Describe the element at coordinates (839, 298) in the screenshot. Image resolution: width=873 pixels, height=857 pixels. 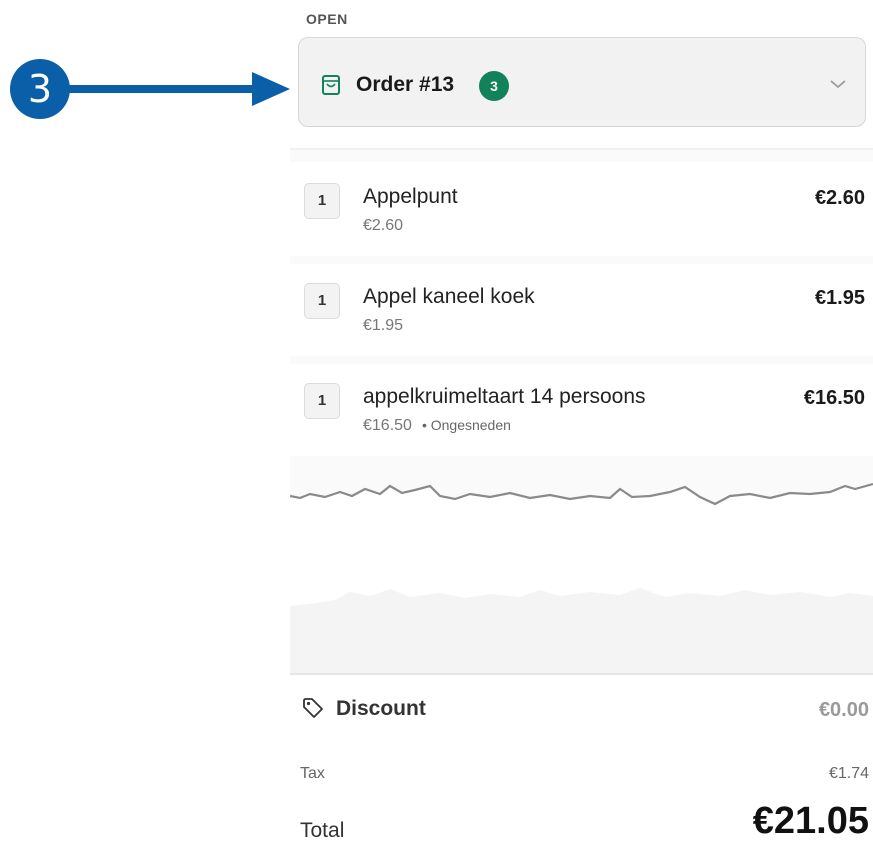
I see `item-line-price: €1.95` at that location.